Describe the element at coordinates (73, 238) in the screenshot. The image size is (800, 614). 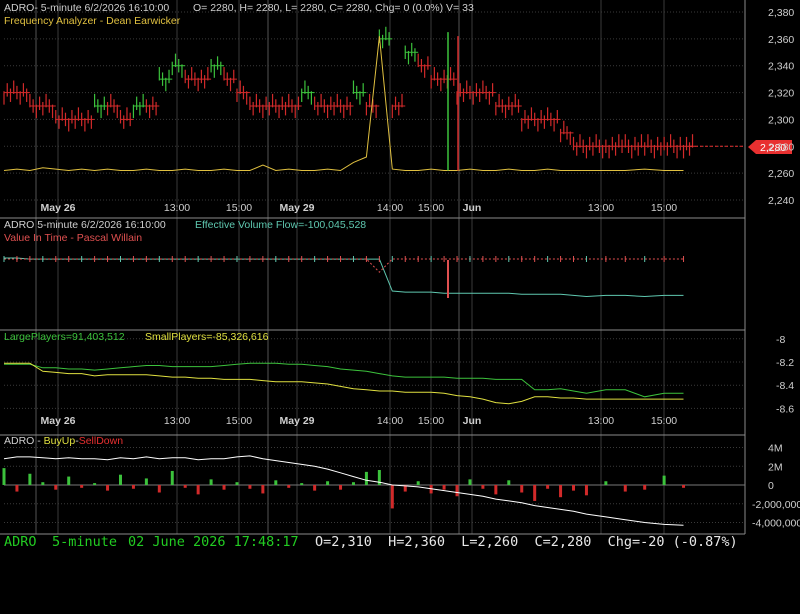
I see `value-in-time-label: Value In Time - Pascal Willain` at that location.